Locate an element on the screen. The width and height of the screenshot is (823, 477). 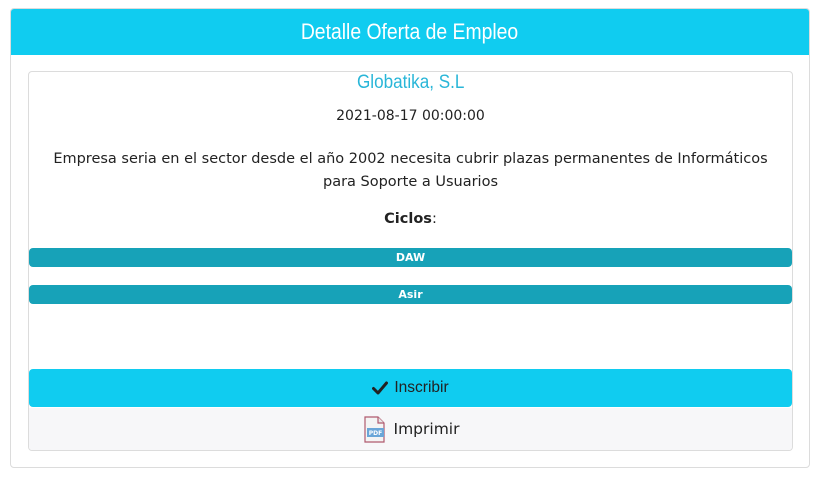
offer-date: 2021-08-17 00:00:00 is located at coordinates (410, 116).